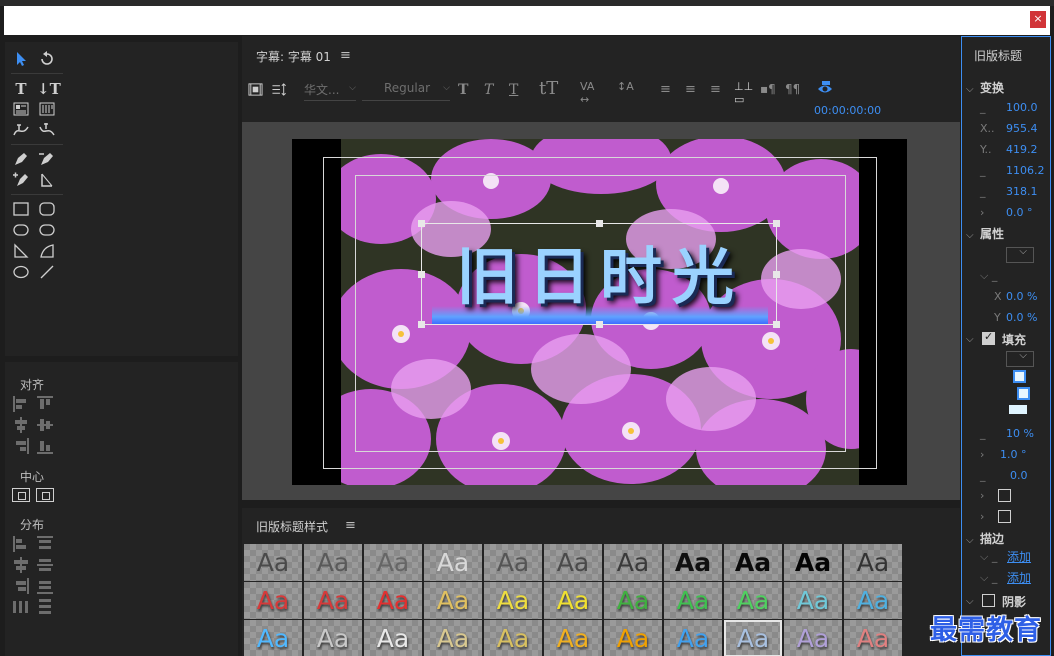 This screenshot has width=1054, height=656. What do you see at coordinates (1013, 454) in the screenshot?
I see `fill-angle-value: 1.0 °` at bounding box center [1013, 454].